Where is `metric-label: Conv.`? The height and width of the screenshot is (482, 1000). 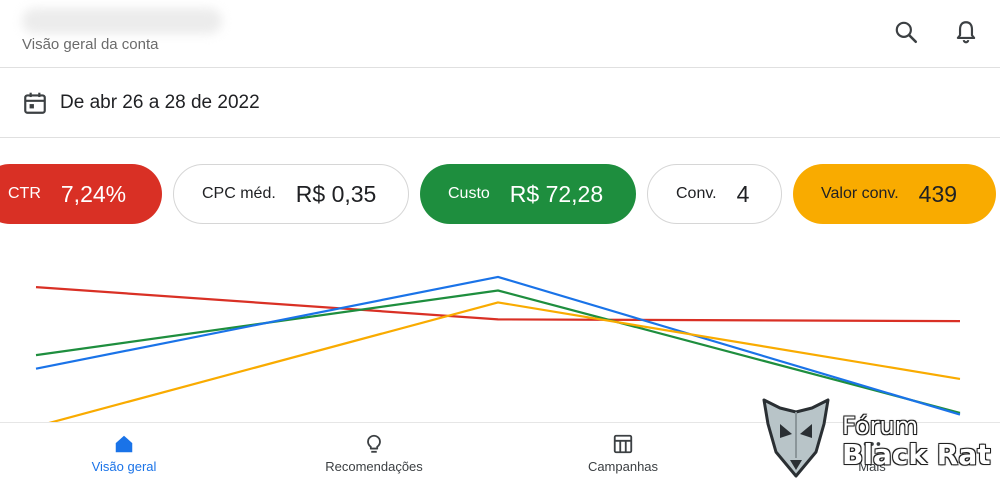
metric-label: Conv. is located at coordinates (696, 193).